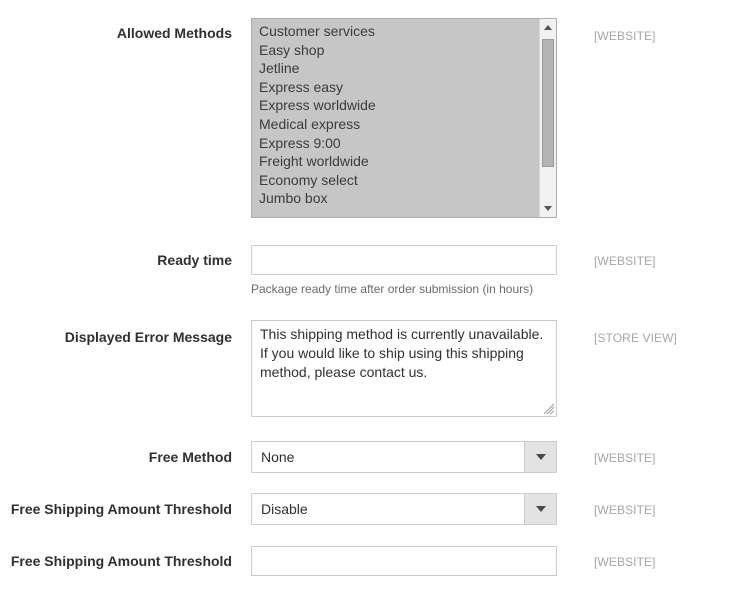 Image resolution: width=750 pixels, height=591 pixels. Describe the element at coordinates (396, 68) in the screenshot. I see `list-item: Jetline` at that location.